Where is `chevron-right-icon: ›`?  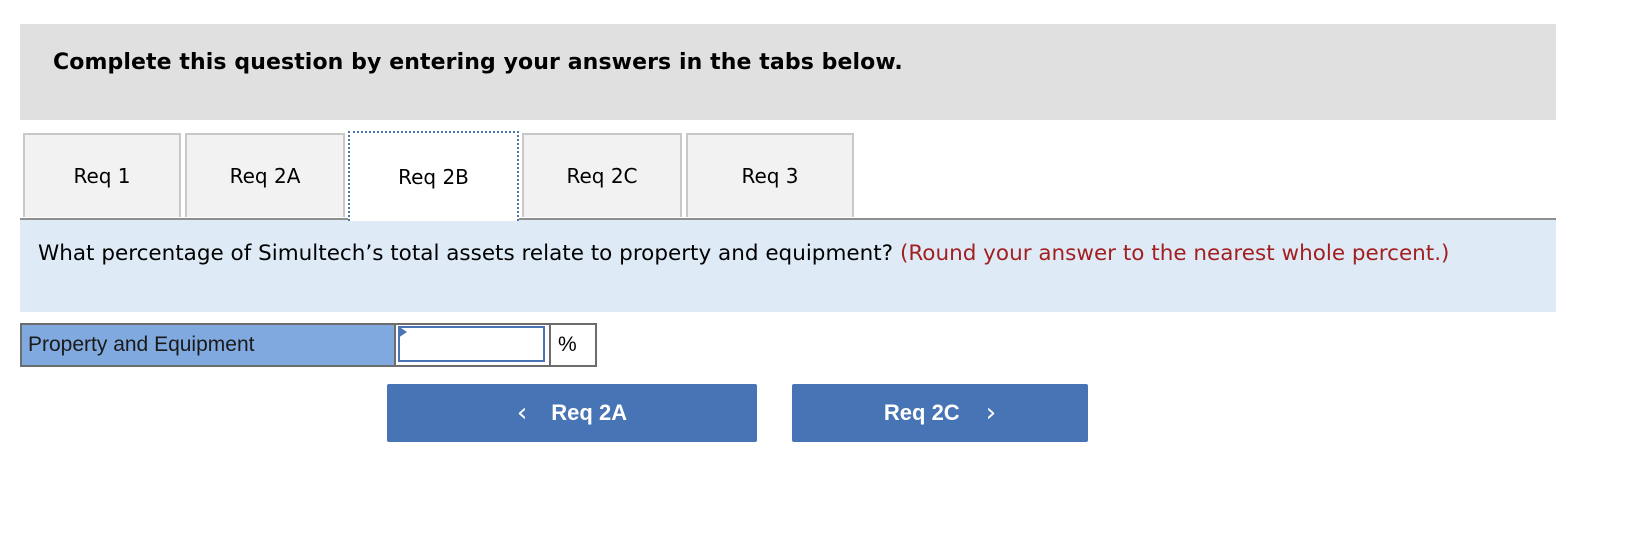 chevron-right-icon: › is located at coordinates (991, 413).